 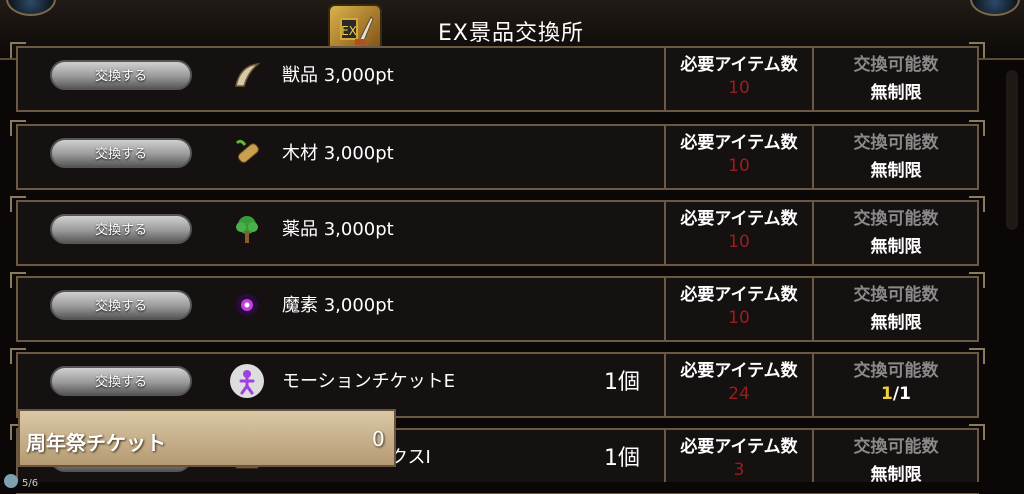 I want to click on item-name: 薬品 3,000pt, so click(x=338, y=229).